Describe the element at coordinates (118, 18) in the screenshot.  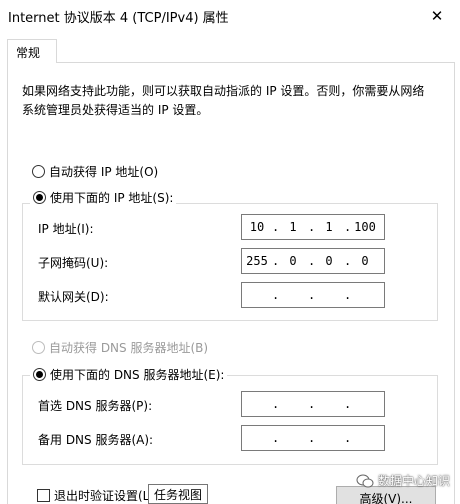
I see `window-title: Internet 协议版本 4 (TCP/IPv4) 属性` at that location.